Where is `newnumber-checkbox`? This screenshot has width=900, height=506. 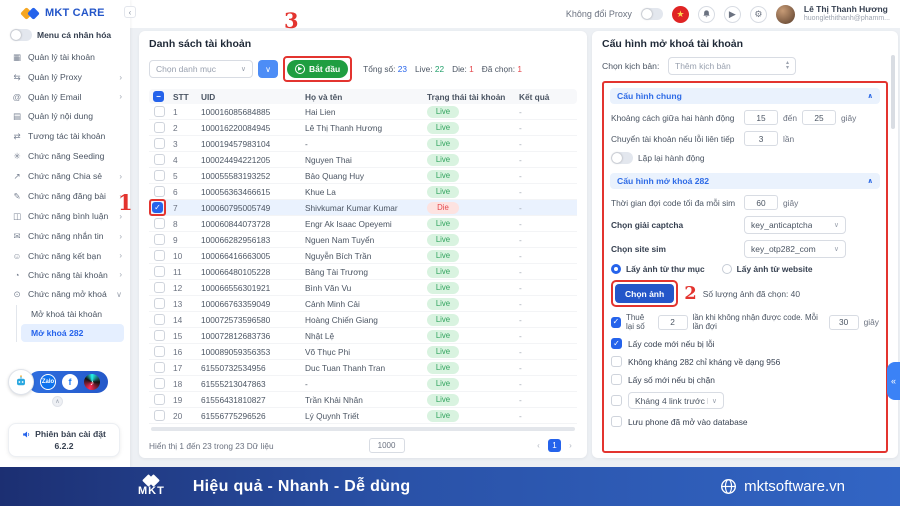 newnumber-checkbox is located at coordinates (616, 380).